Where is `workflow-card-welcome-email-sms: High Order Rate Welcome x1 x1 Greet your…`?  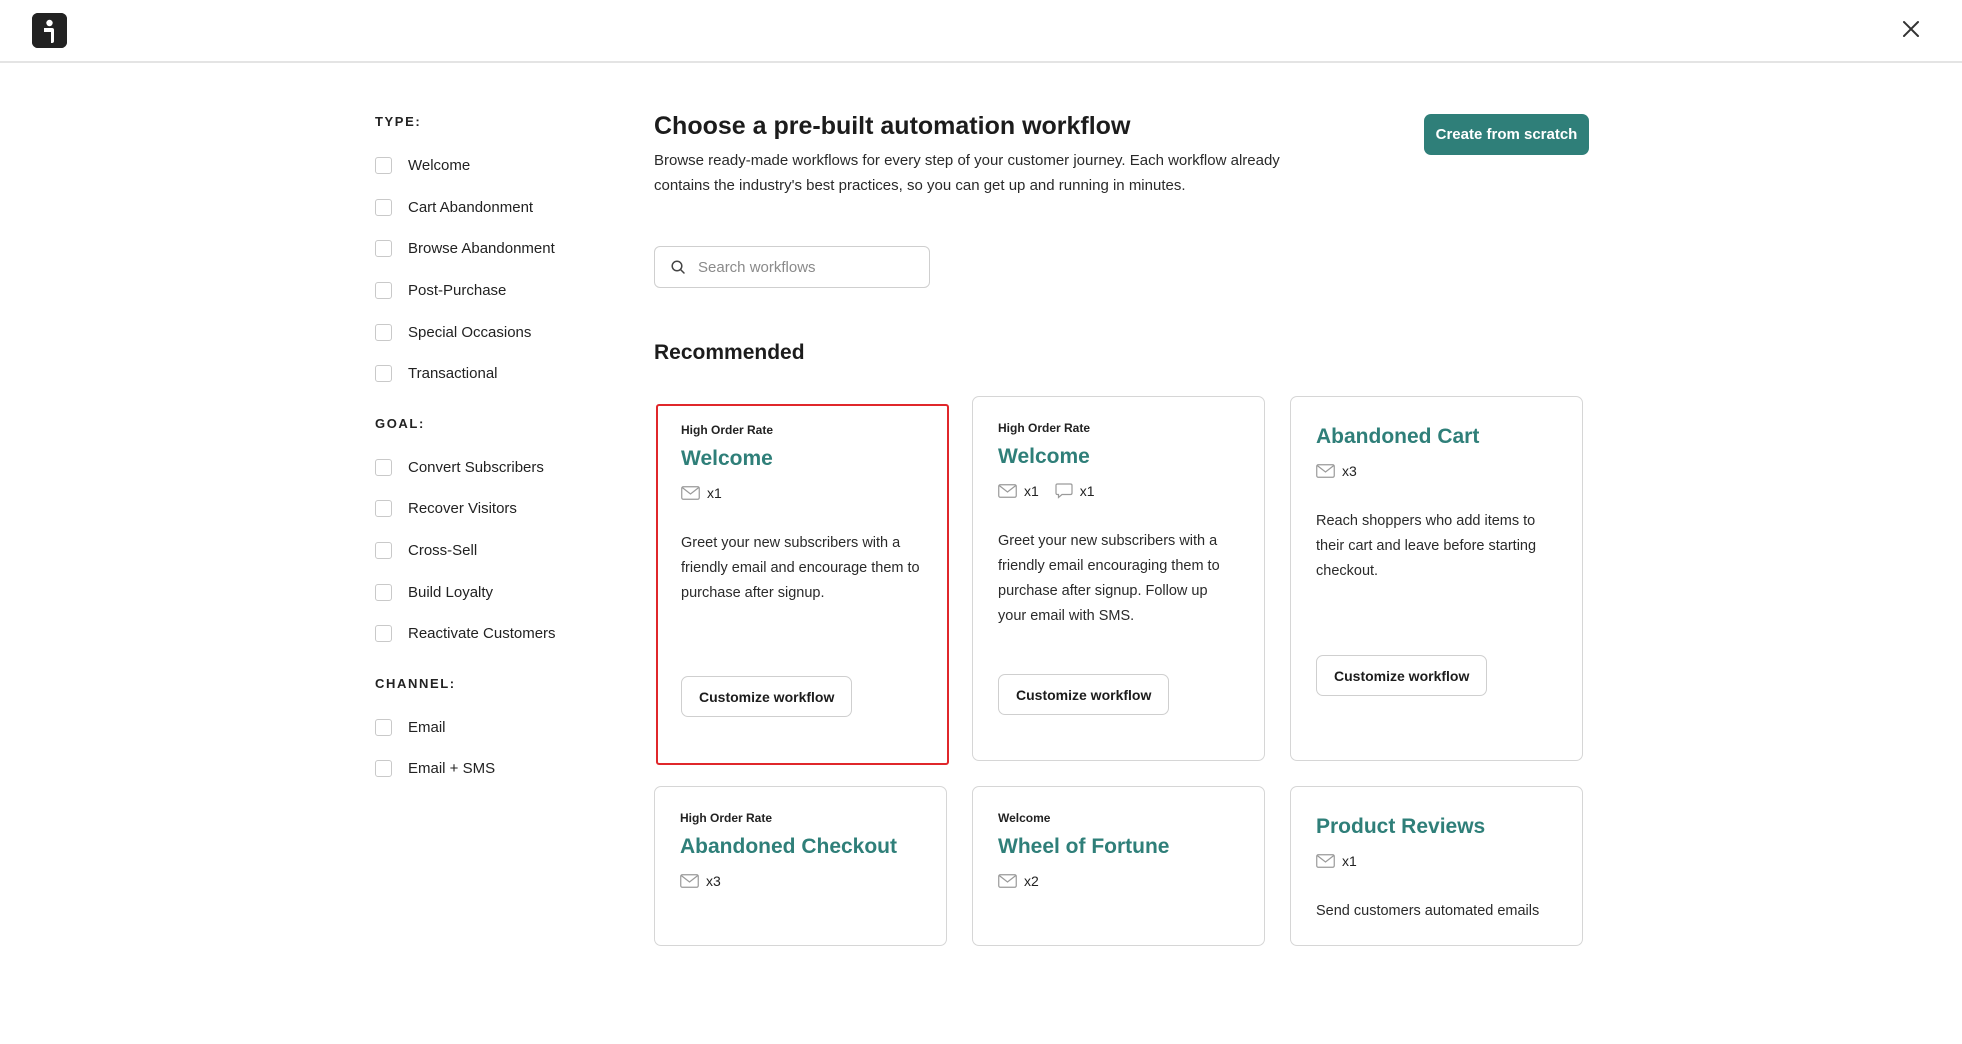
workflow-card-welcome-email-sms: High Order Rate Welcome x1 x1 Greet your… is located at coordinates (1118, 578).